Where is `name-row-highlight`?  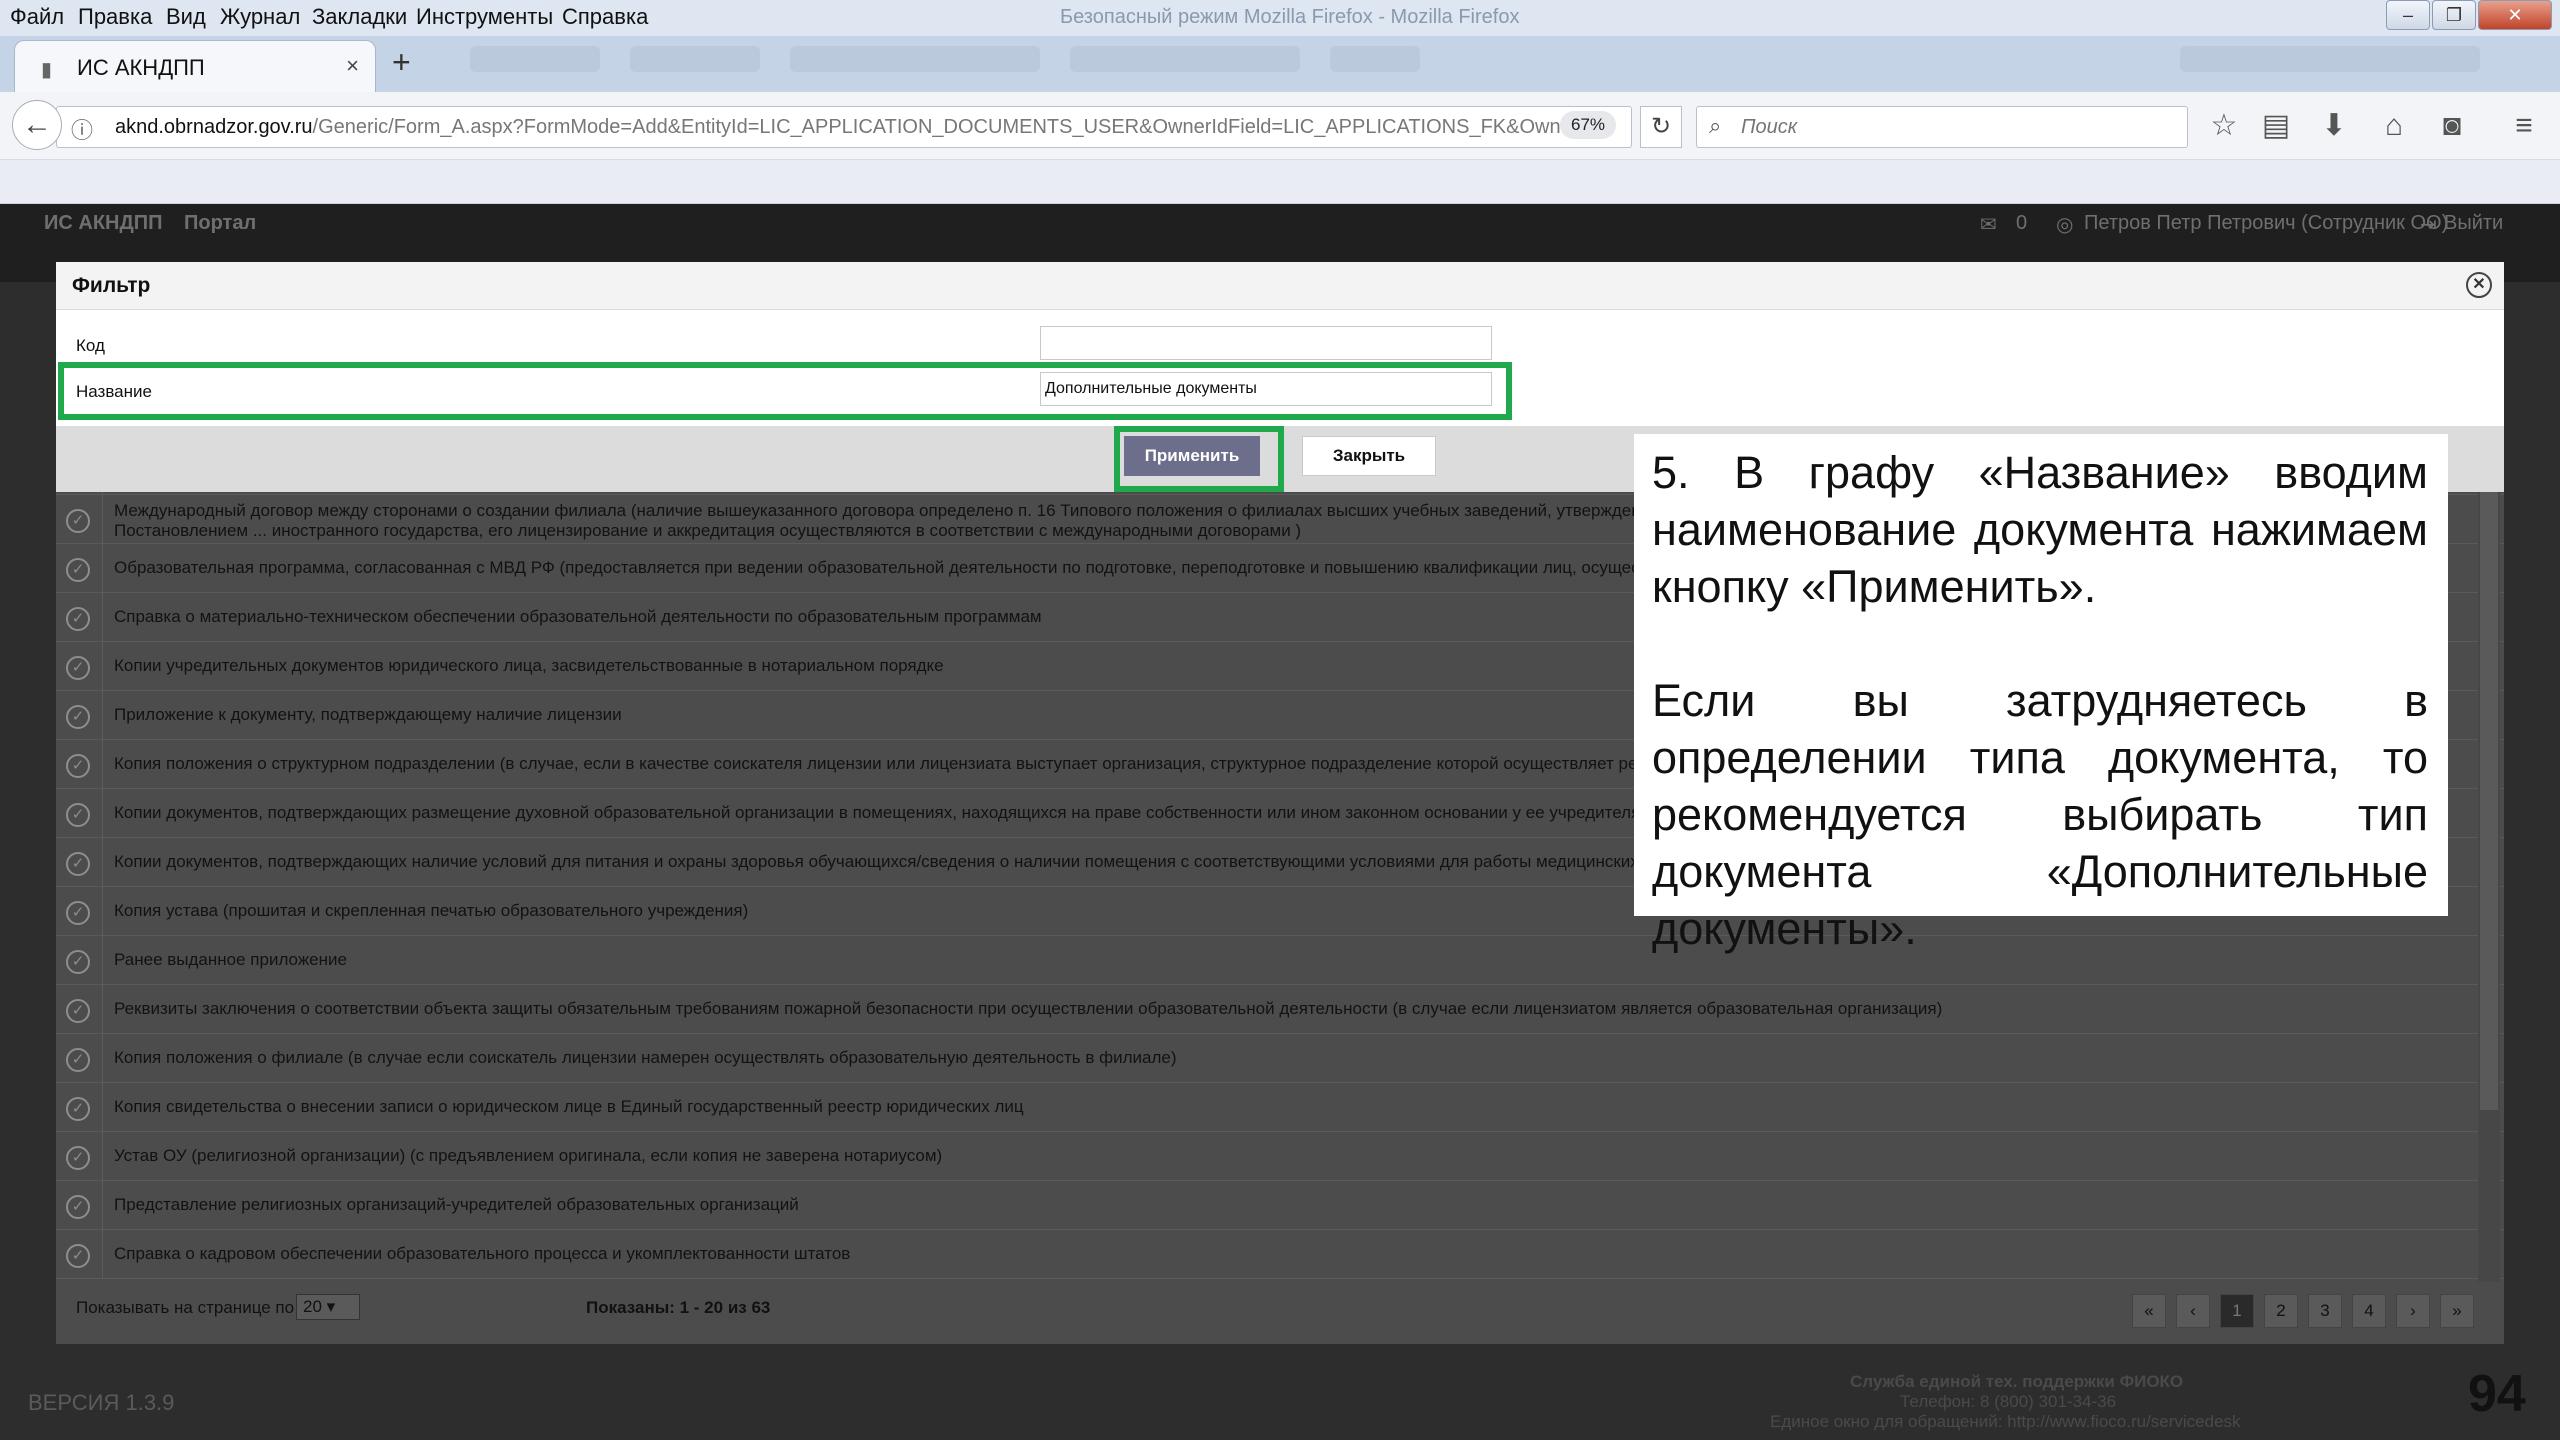
name-row-highlight is located at coordinates (785, 391).